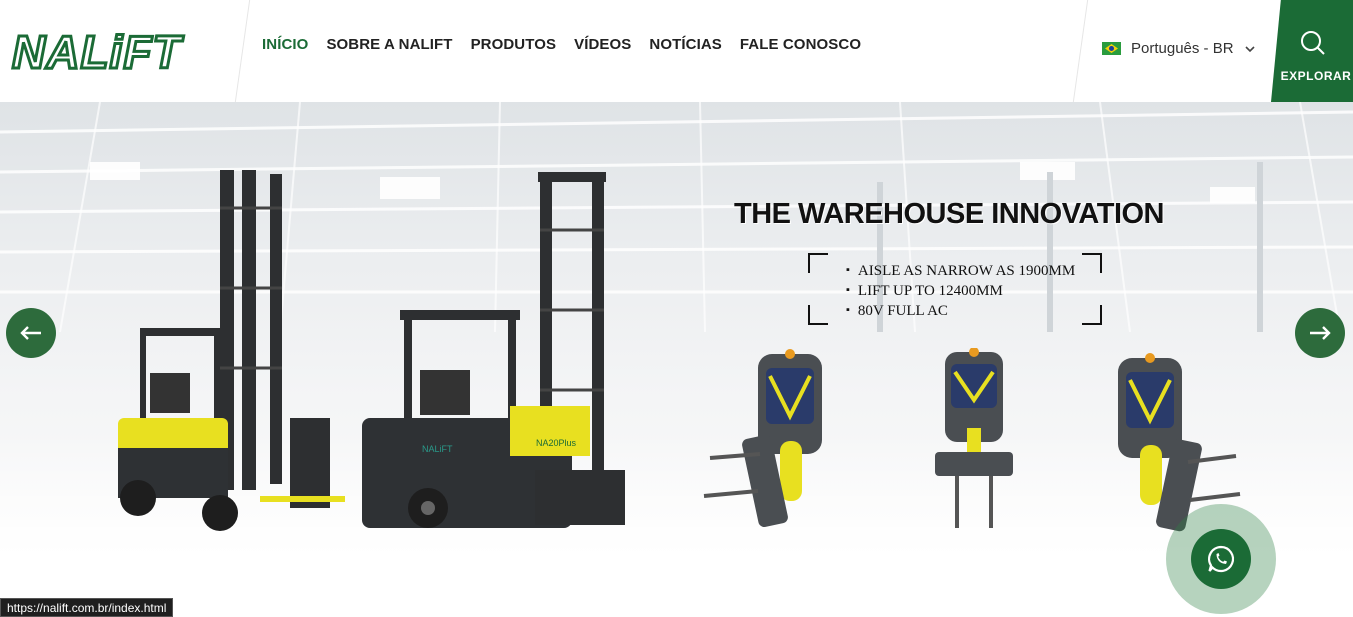 This screenshot has height=617, width=1353. Describe the element at coordinates (974, 438) in the screenshot. I see `articulated-head-image-center` at that location.